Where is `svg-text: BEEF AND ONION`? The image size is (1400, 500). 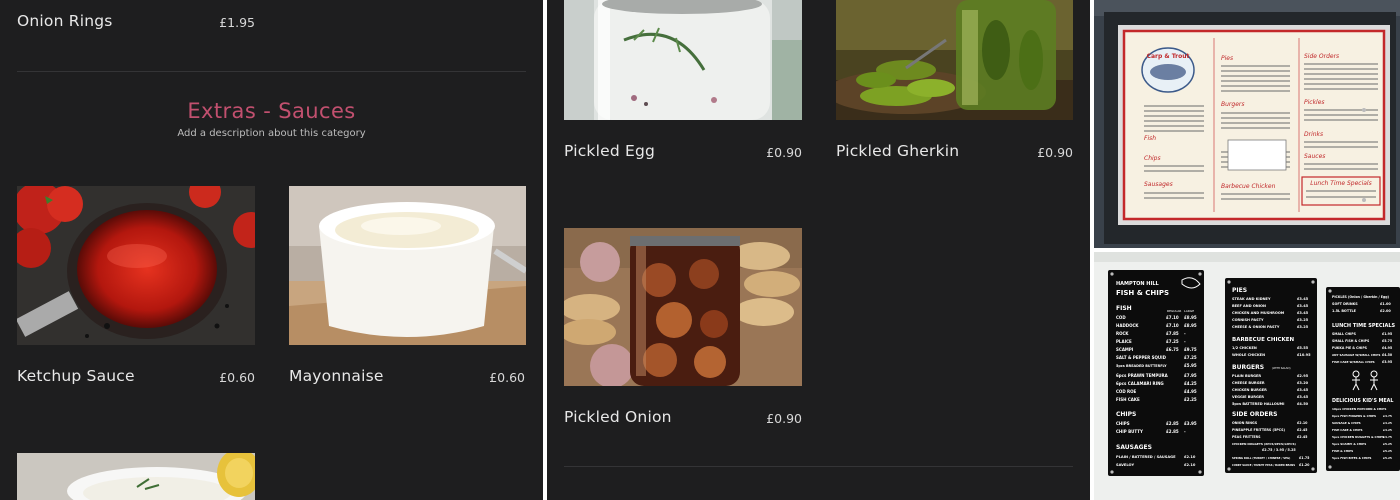 svg-text: BEEF AND ONION is located at coordinates (1249, 306).